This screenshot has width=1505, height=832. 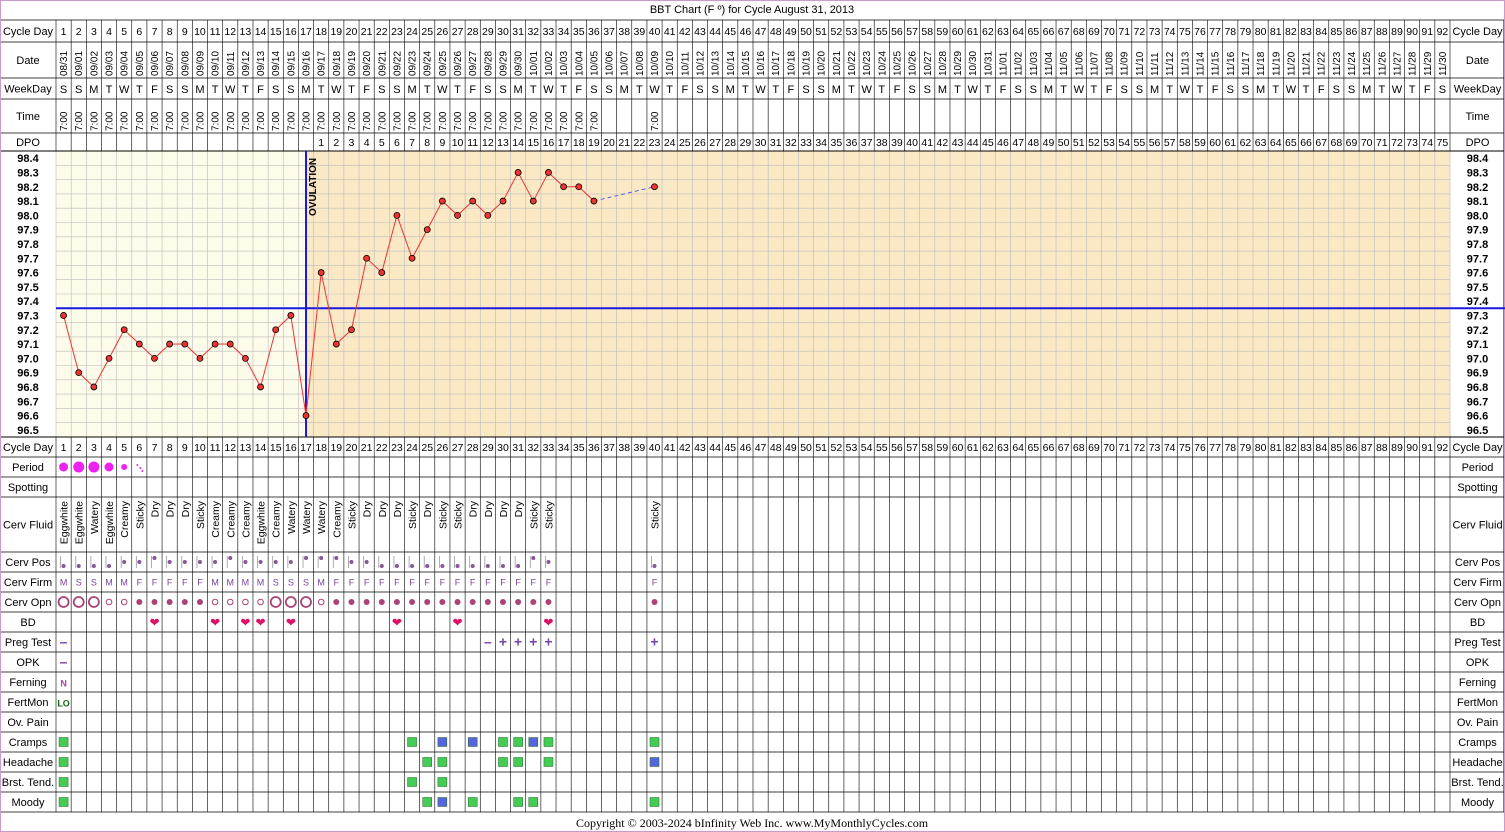 I want to click on dpo-number: 47, so click(x=1018, y=143).